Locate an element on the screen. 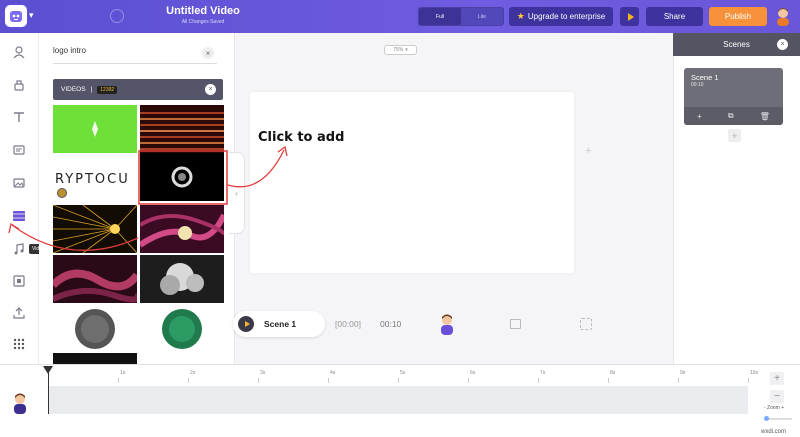  ruler-tick-label: 6s is located at coordinates (473, 373).